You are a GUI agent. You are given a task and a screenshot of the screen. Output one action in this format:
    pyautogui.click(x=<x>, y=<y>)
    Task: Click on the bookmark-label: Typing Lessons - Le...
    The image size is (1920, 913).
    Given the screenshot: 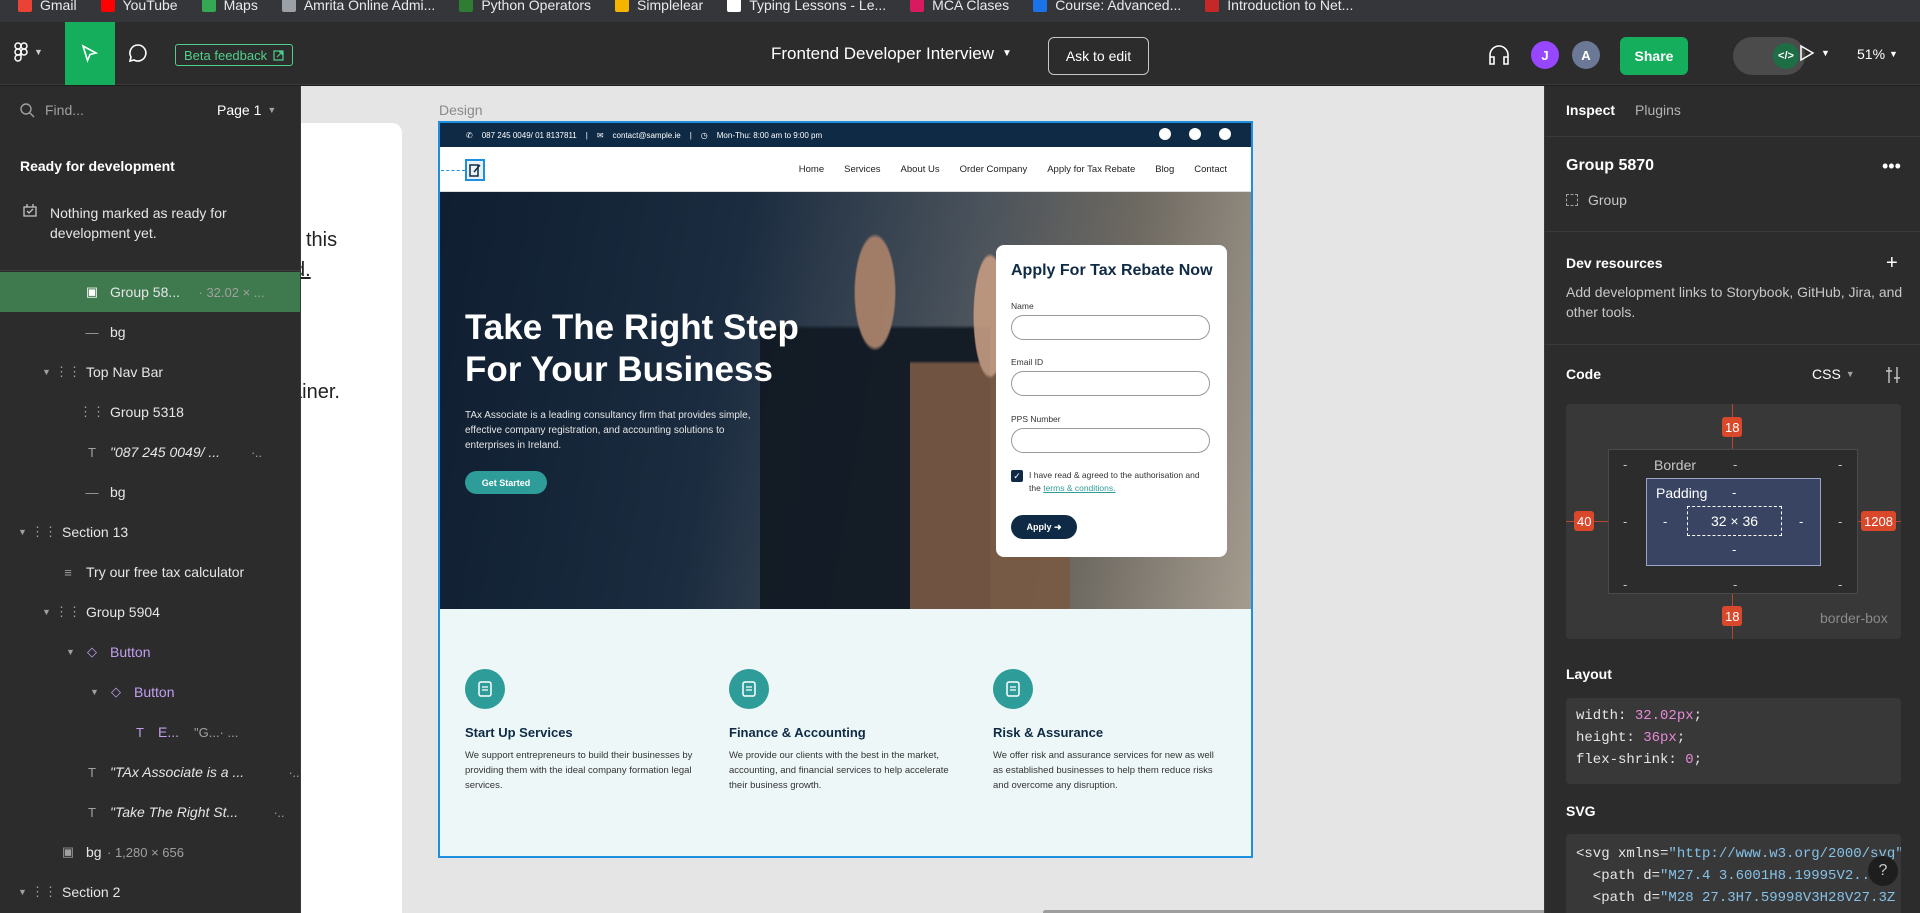 What is the action you would take?
    pyautogui.click(x=818, y=6)
    